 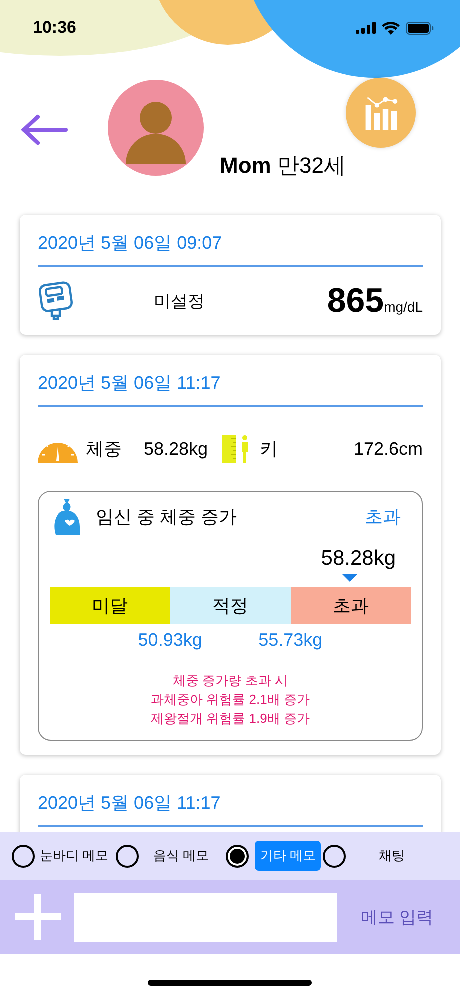 What do you see at coordinates (156, 128) in the screenshot?
I see `avatar-icon` at bounding box center [156, 128].